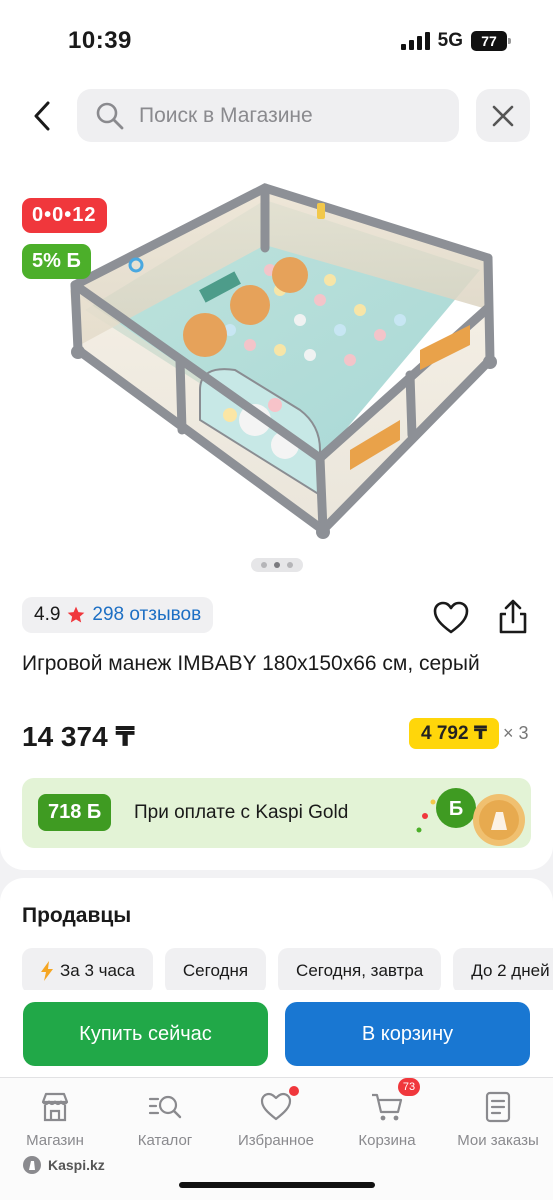 The width and height of the screenshot is (553, 1200). Describe the element at coordinates (450, 40) in the screenshot. I see `network-type: 5G` at that location.